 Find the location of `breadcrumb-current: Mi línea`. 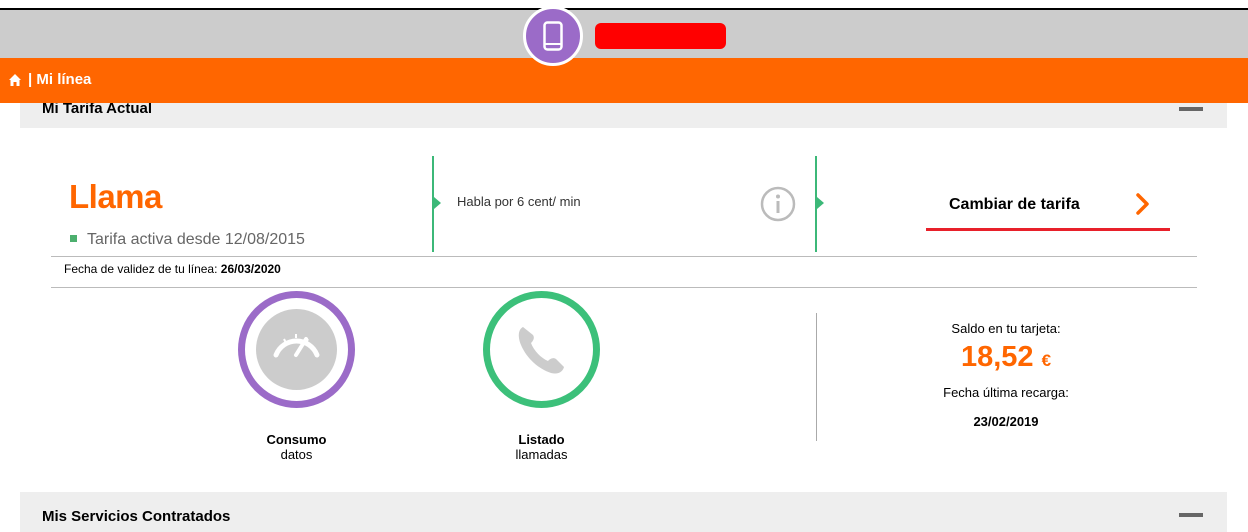

breadcrumb-current: Mi línea is located at coordinates (64, 79).